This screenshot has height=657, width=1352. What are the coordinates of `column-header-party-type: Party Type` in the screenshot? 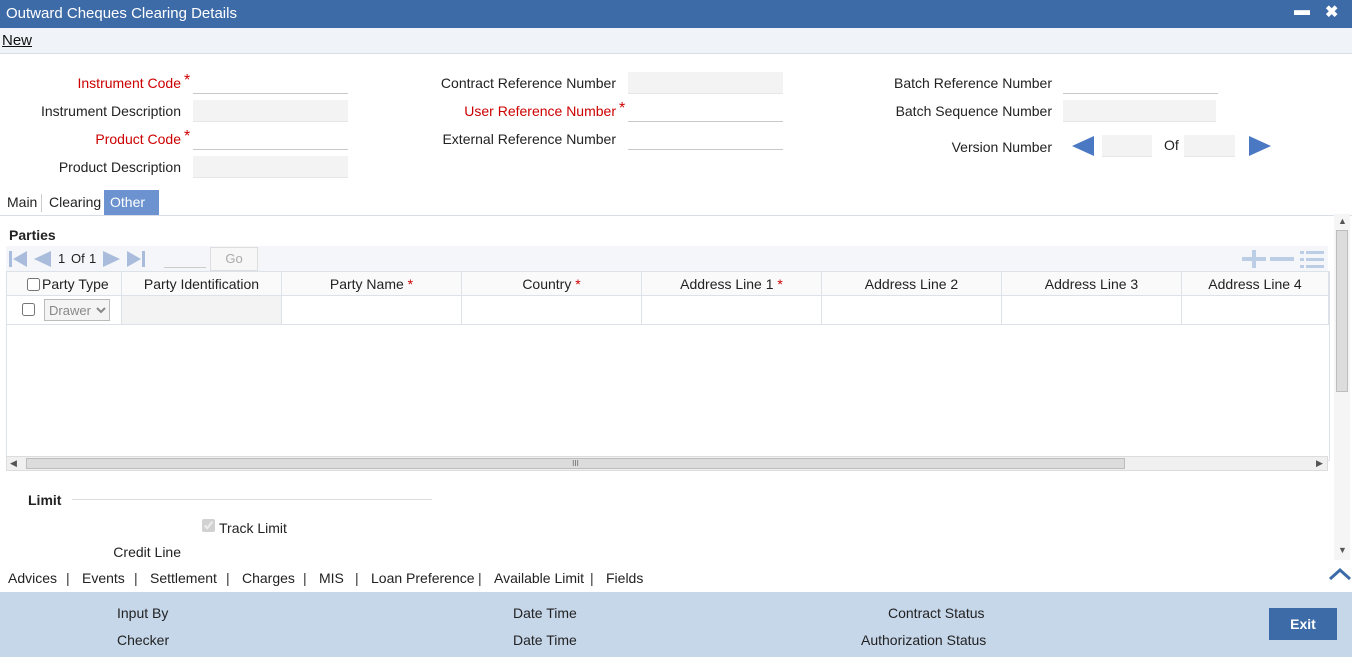 It's located at (64, 284).